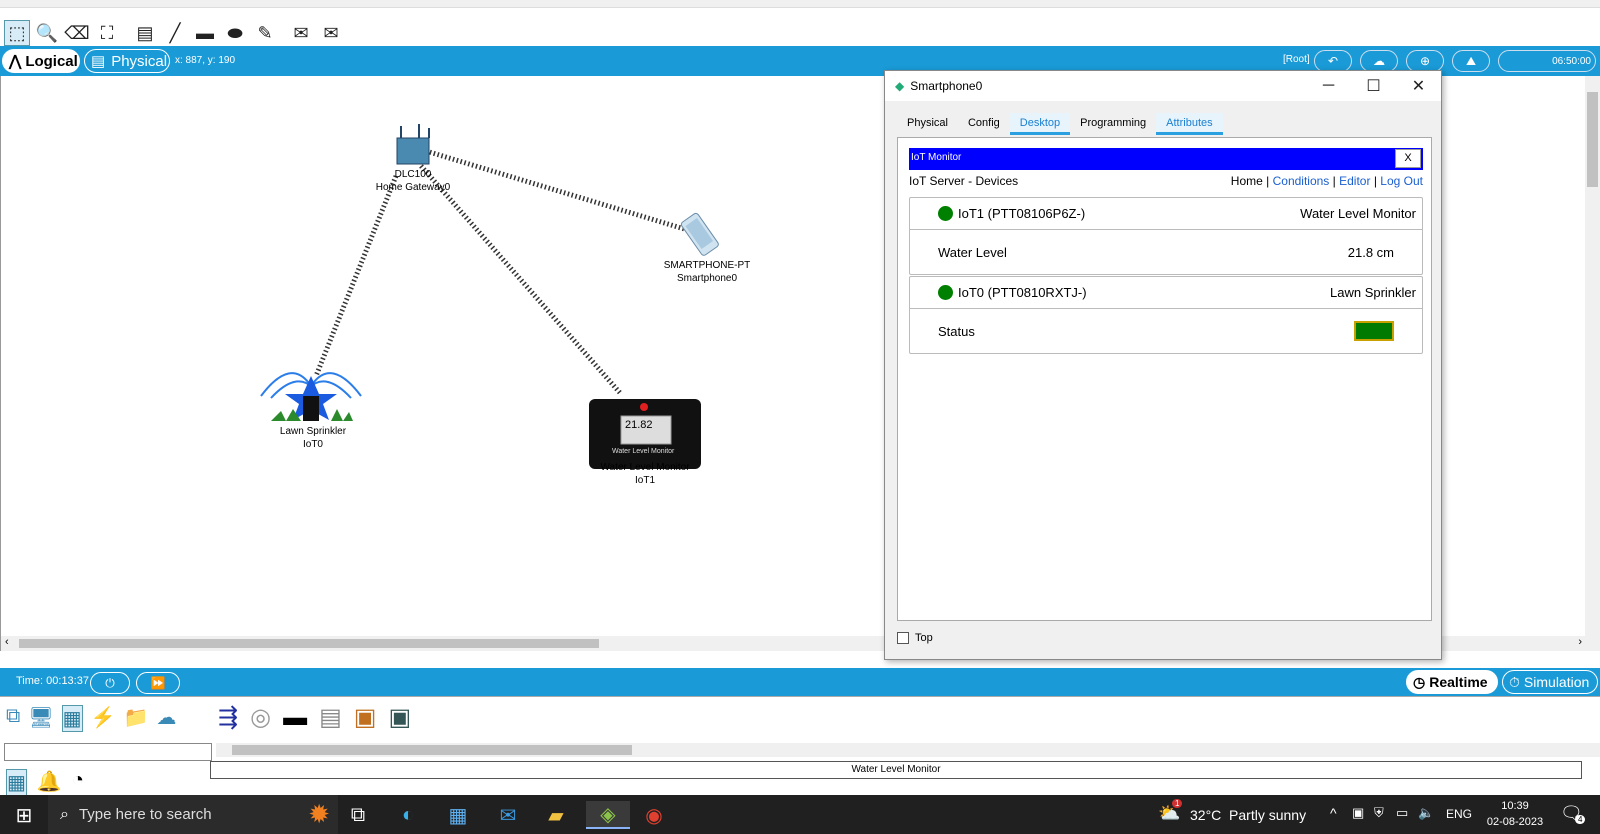 The image size is (1600, 834). I want to click on tab-config: Config, so click(984, 124).